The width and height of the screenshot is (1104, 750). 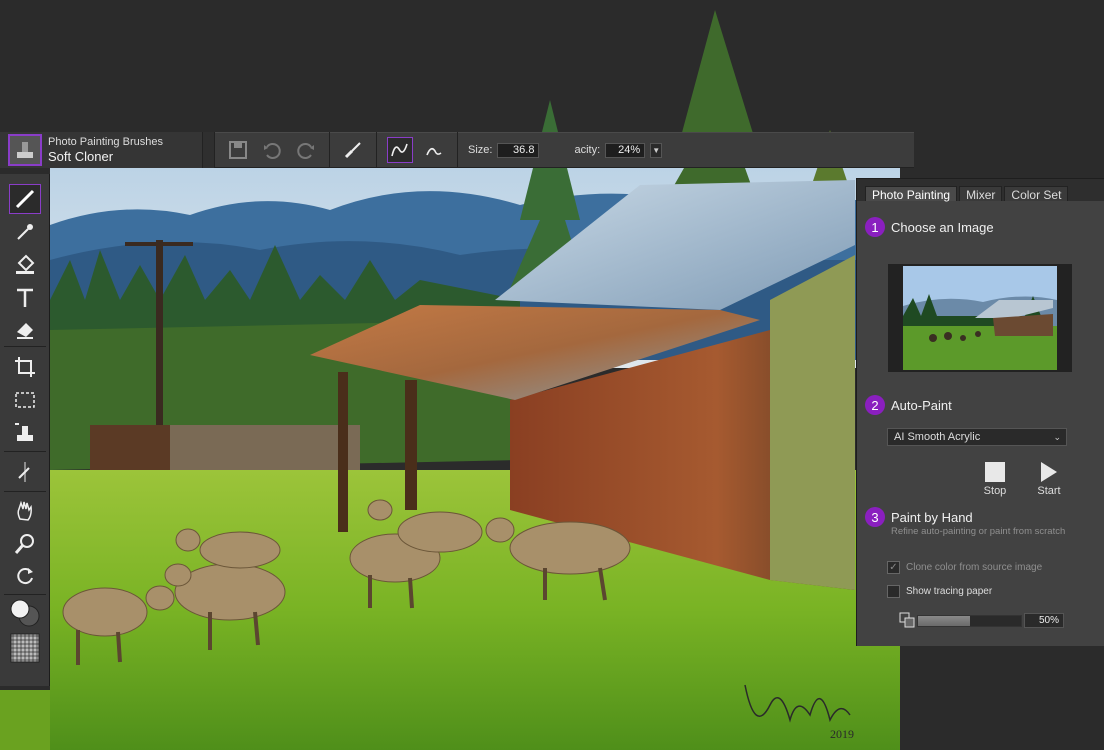 I want to click on grabber-icon, so click(x=25, y=511).